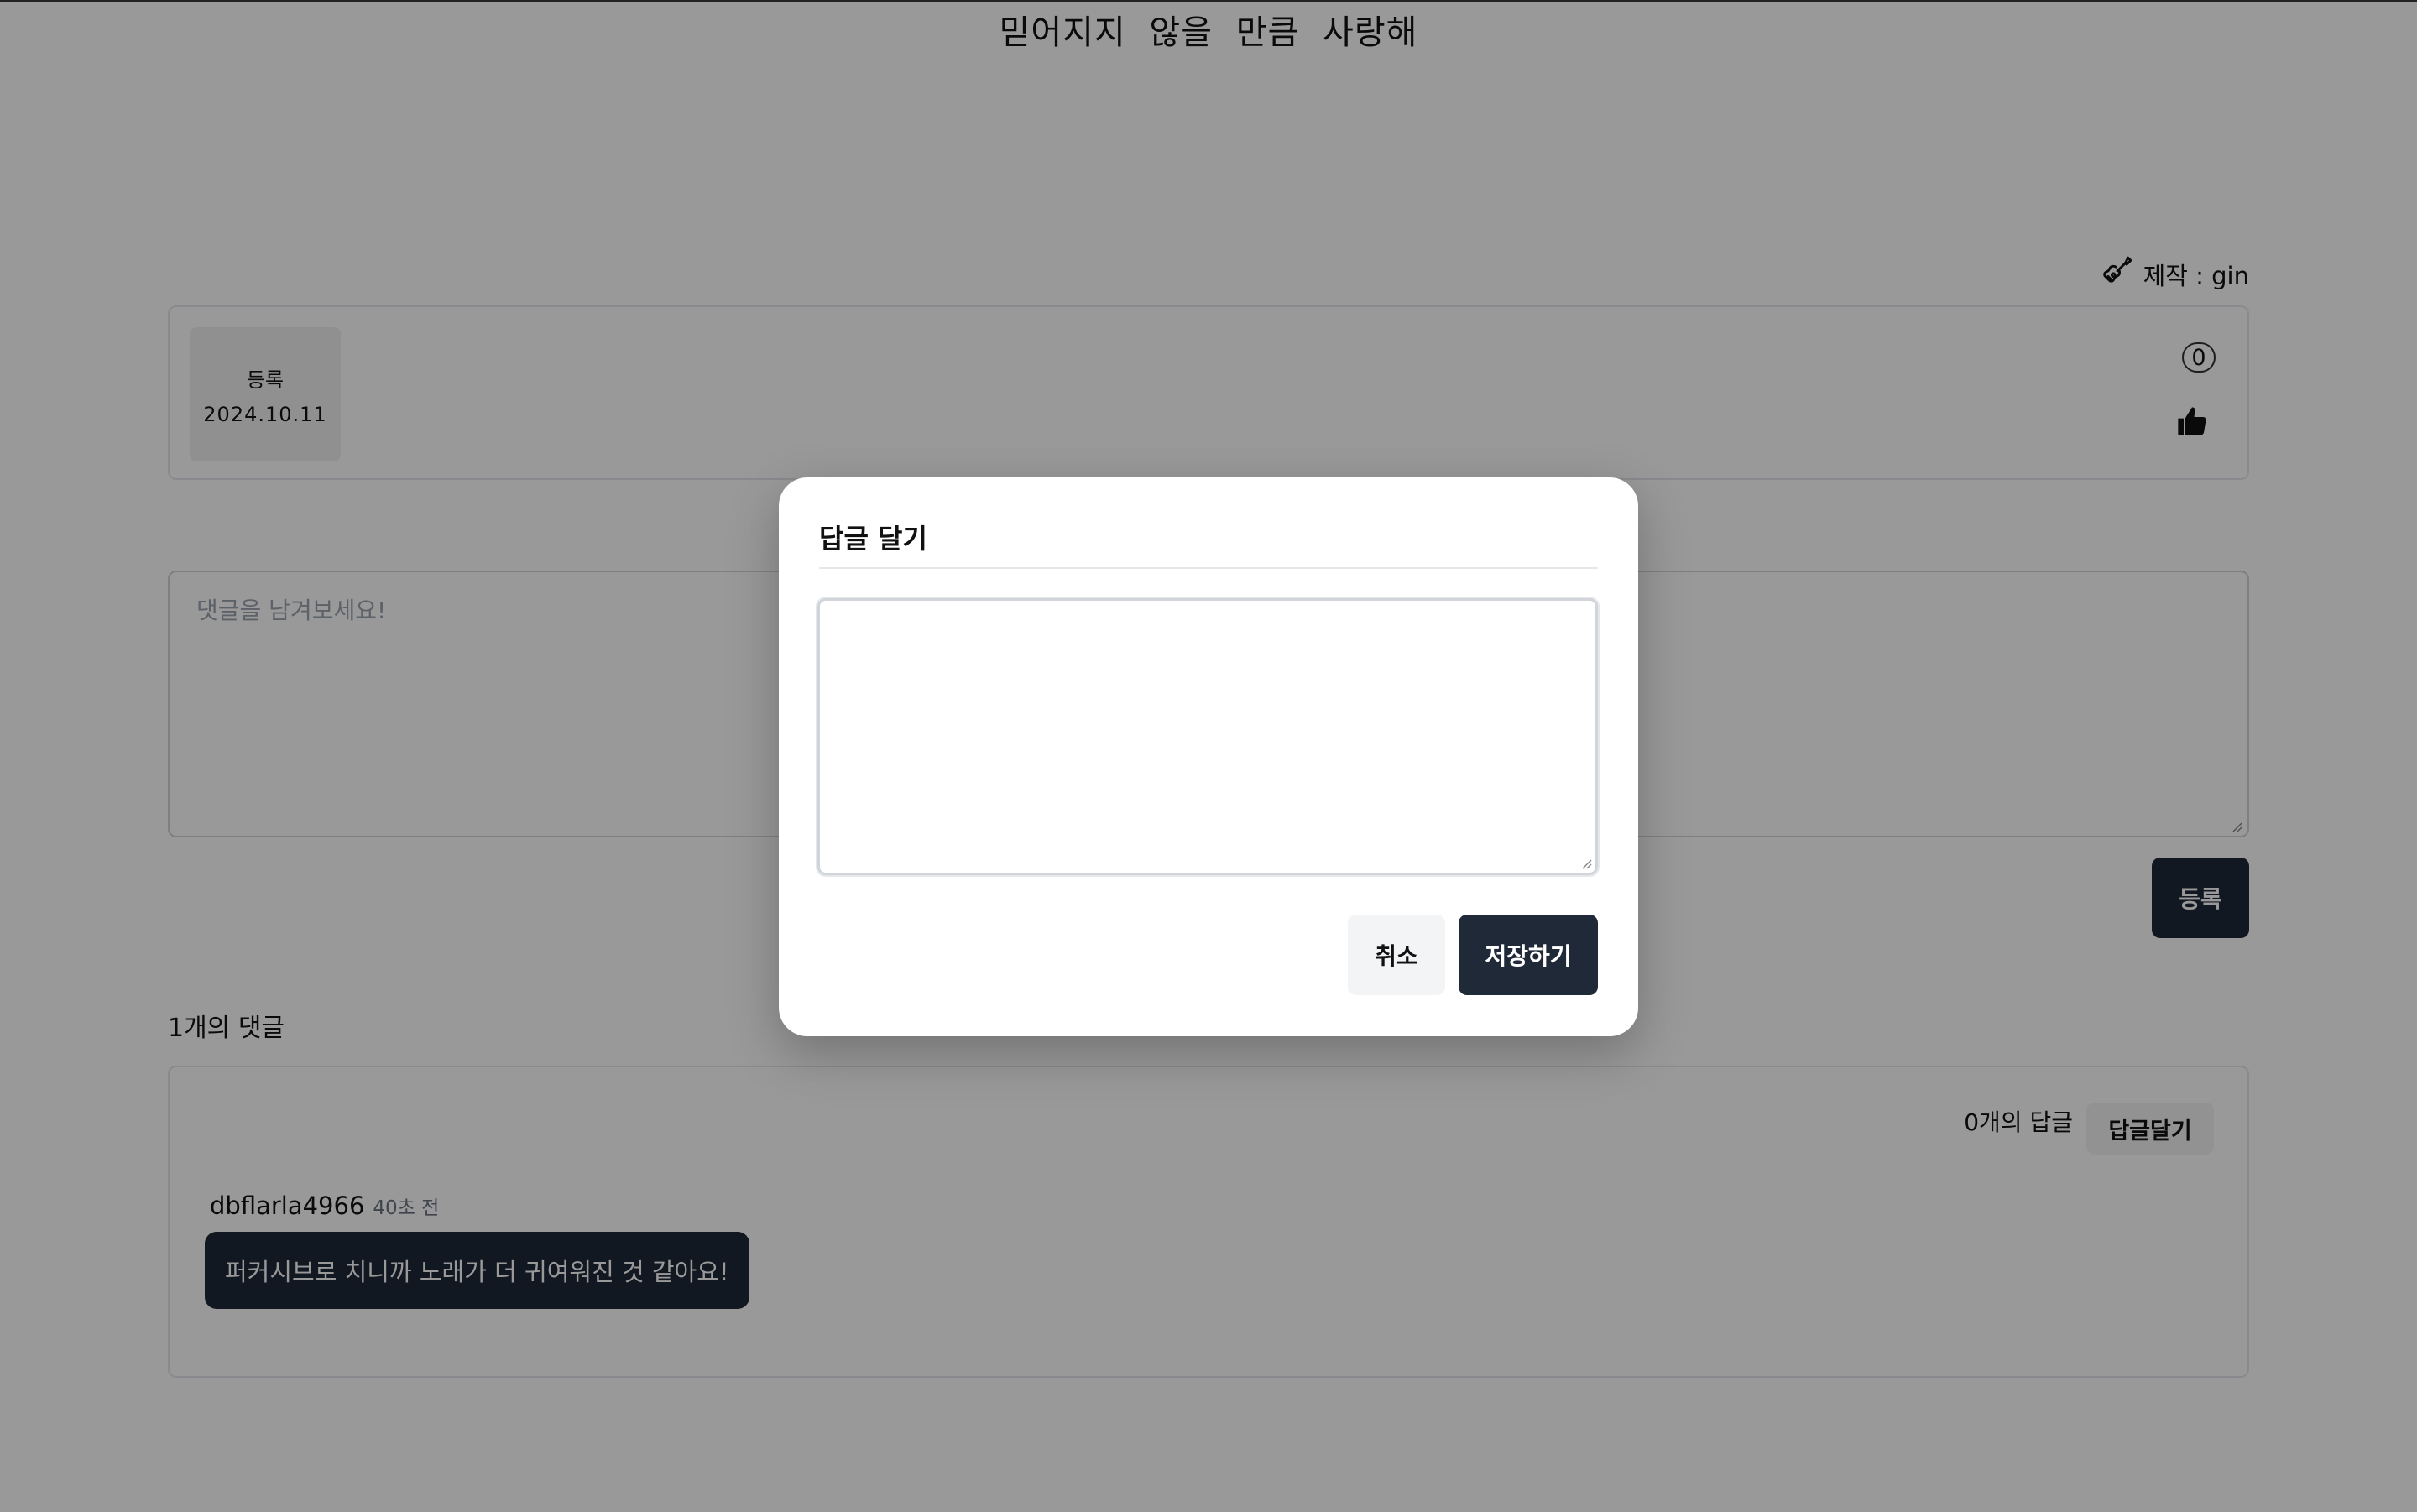  What do you see at coordinates (1207, 737) in the screenshot?
I see `reply-textarea` at bounding box center [1207, 737].